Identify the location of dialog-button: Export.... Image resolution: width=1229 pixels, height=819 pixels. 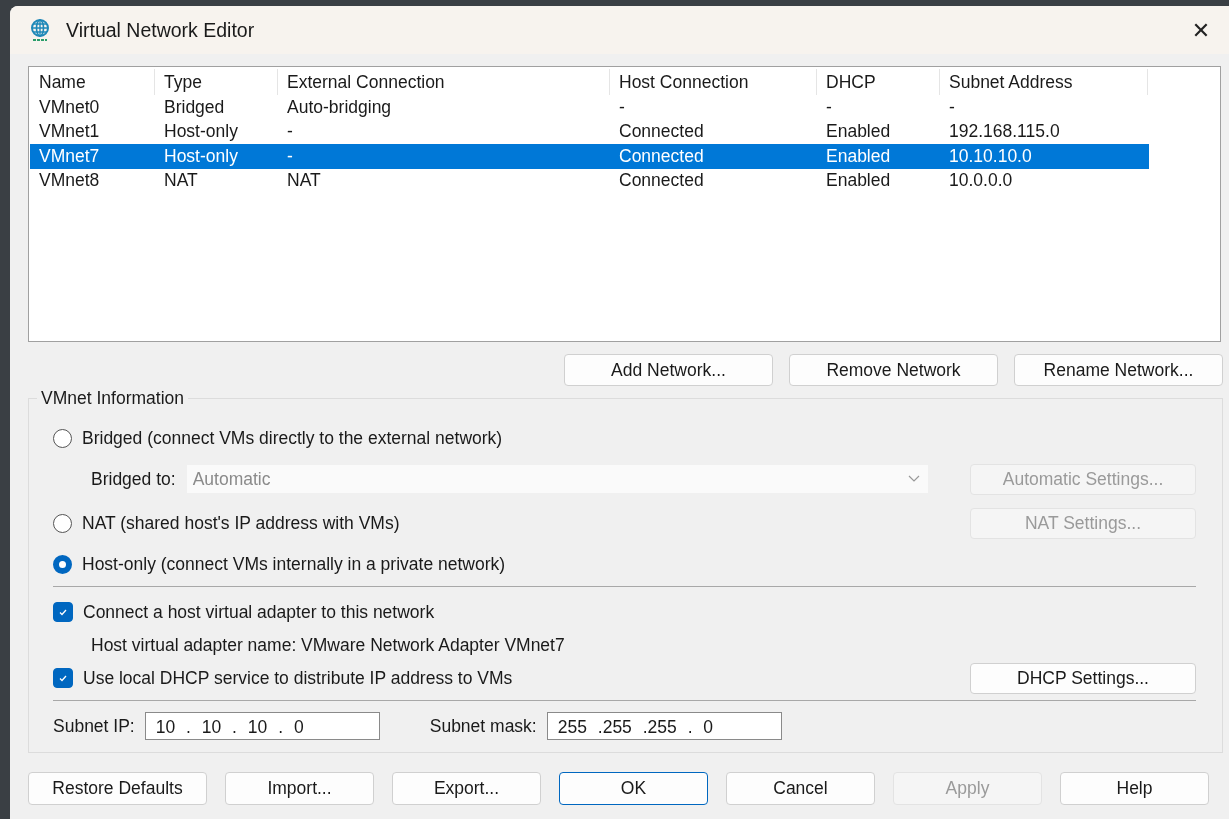
(466, 788).